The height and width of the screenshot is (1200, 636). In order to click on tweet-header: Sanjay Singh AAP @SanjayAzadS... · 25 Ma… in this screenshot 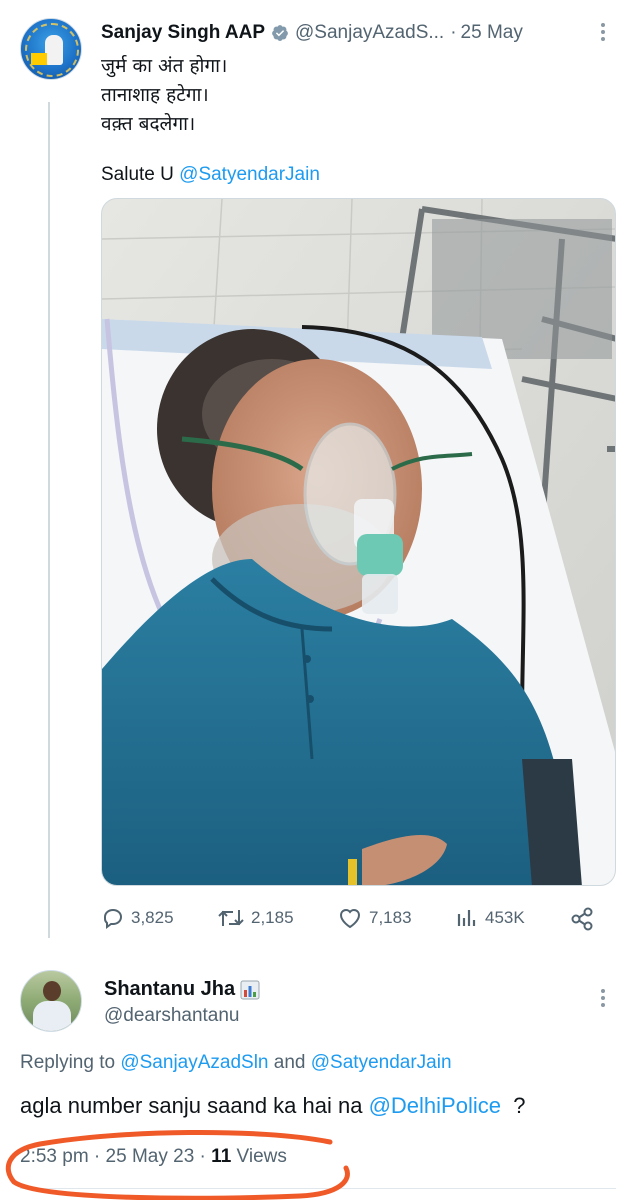, I will do `click(312, 33)`.